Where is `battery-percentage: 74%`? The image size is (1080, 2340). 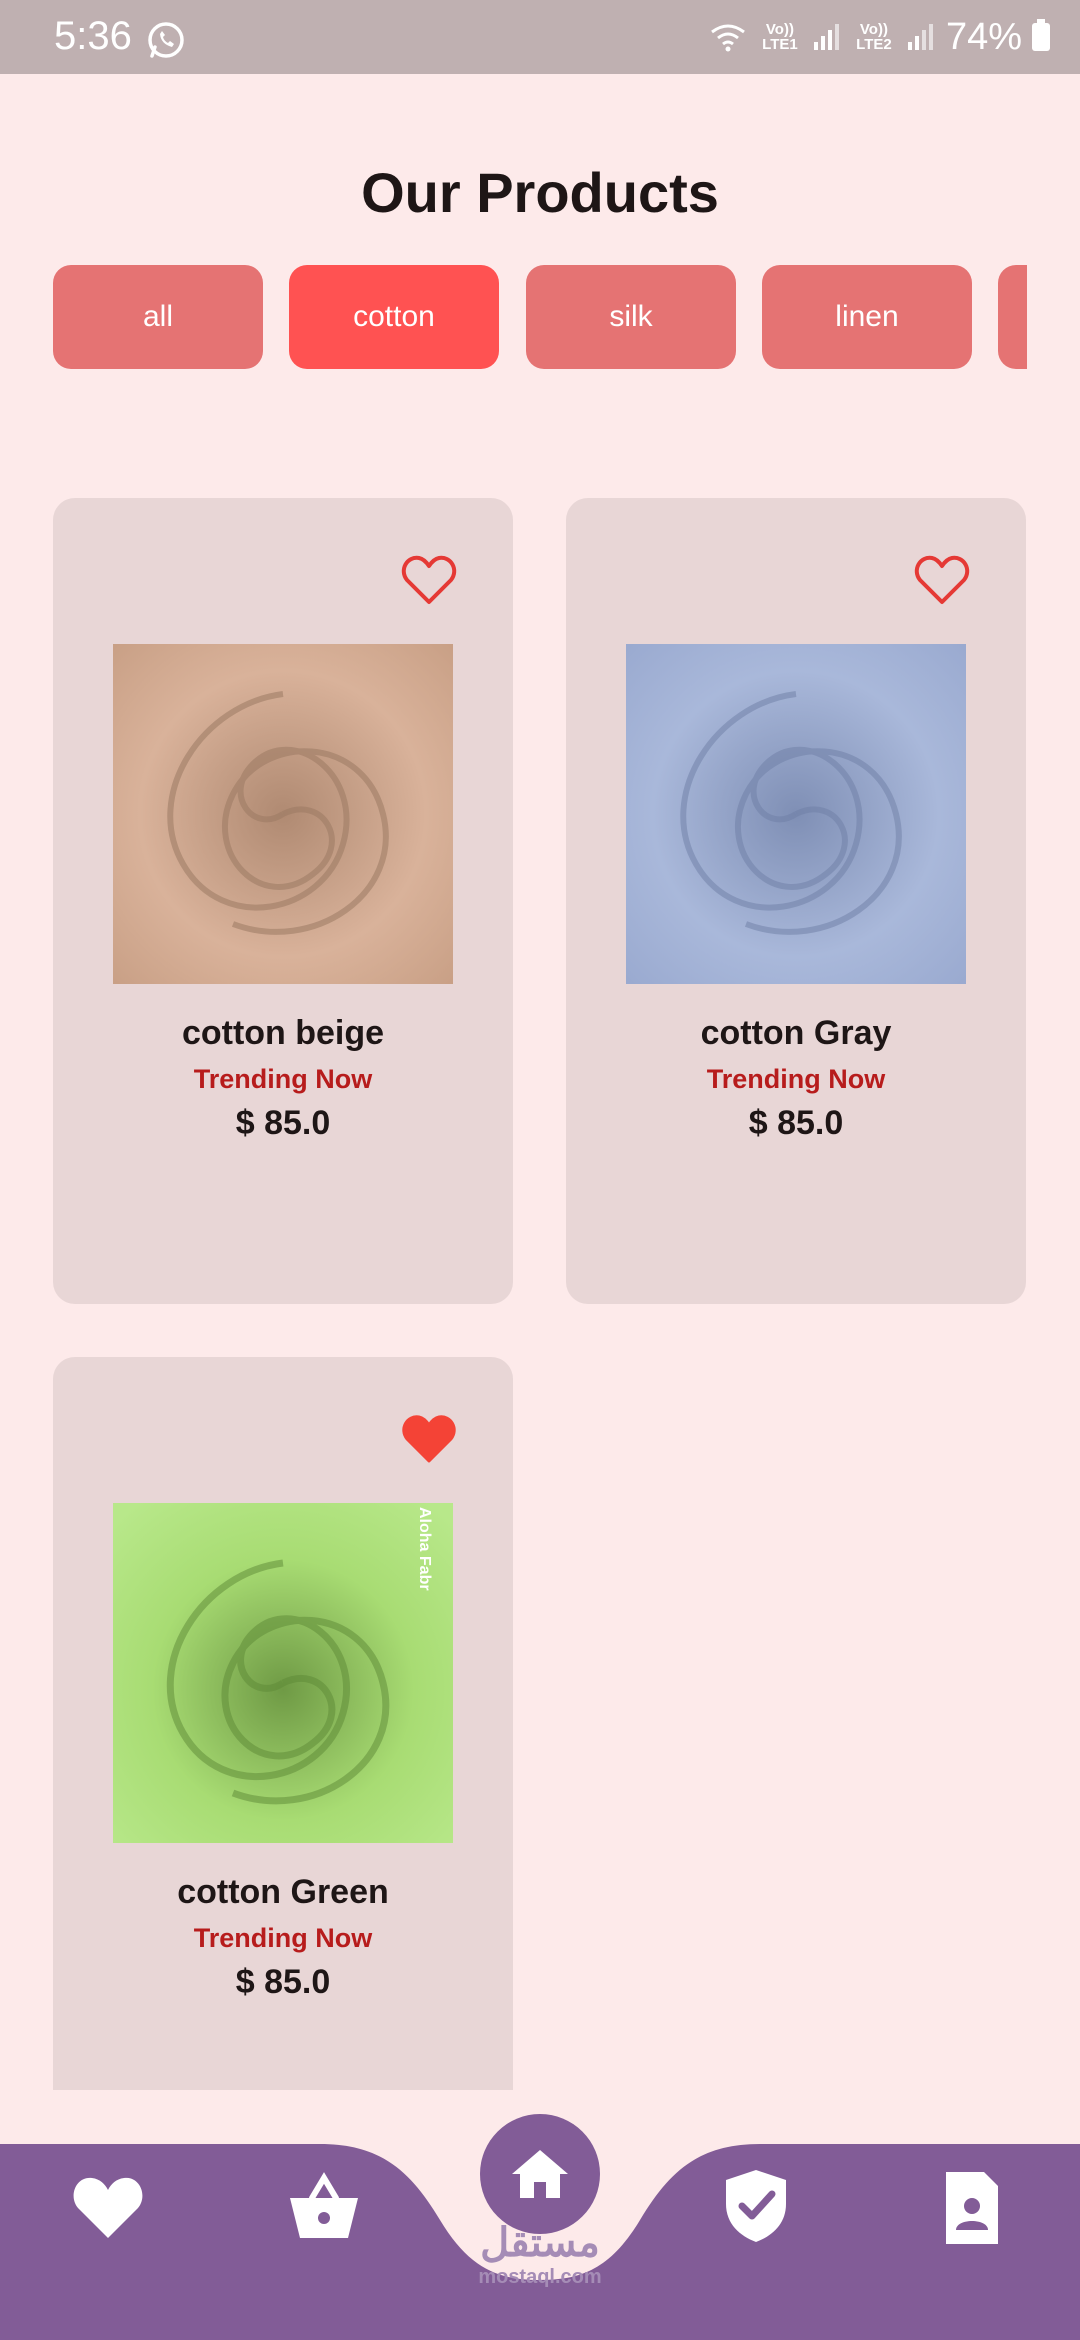
battery-percentage: 74% is located at coordinates (983, 36).